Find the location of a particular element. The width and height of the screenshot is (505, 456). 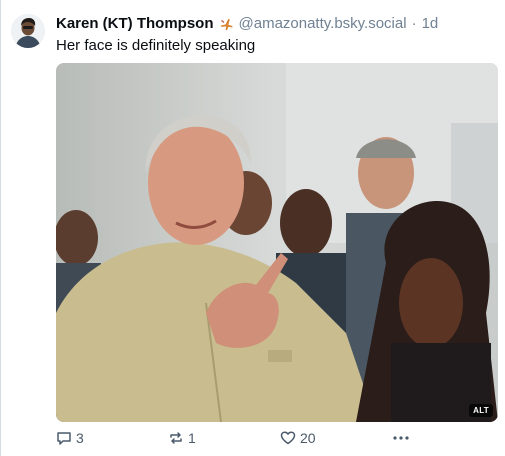

more-options-button is located at coordinates (401, 438).